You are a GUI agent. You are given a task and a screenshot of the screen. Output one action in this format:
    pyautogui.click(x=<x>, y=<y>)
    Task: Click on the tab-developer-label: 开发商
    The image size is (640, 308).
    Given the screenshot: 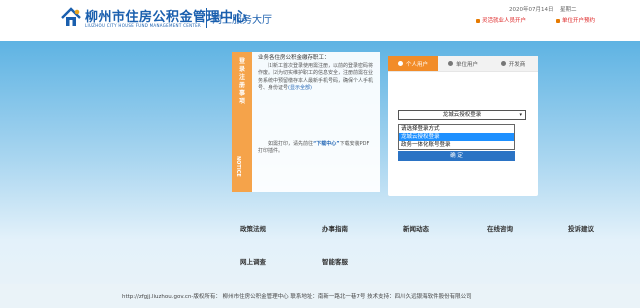 What is the action you would take?
    pyautogui.click(x=517, y=64)
    